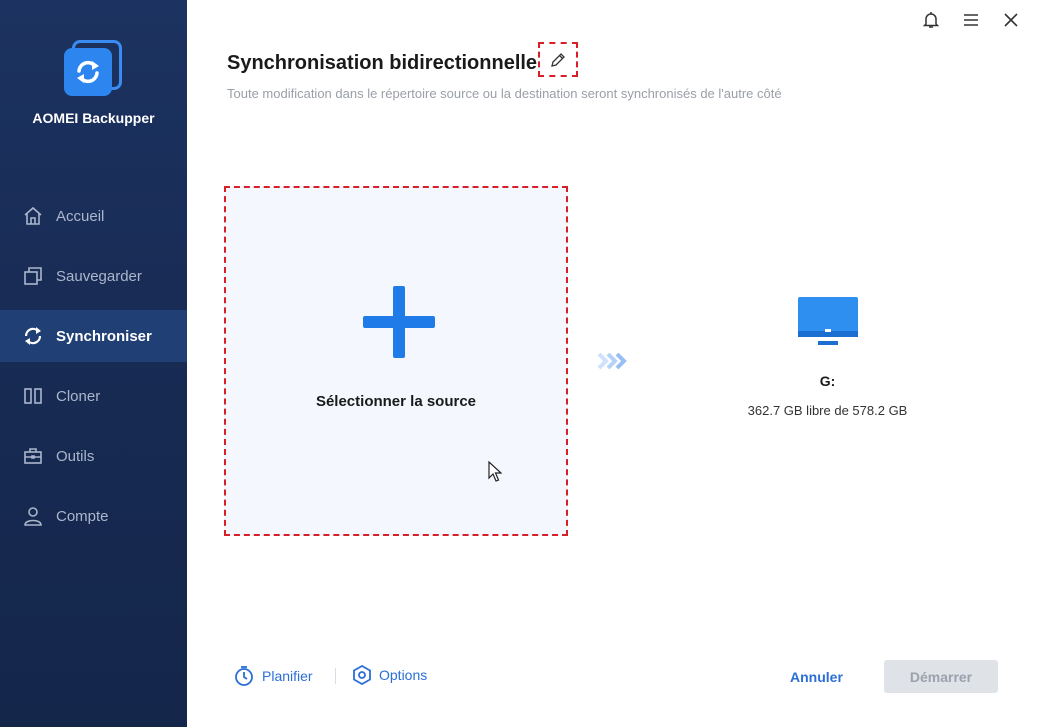 This screenshot has height=727, width=1039. Describe the element at coordinates (827, 356) in the screenshot. I see `destination-drive: G: 362.7 GB libre de 578.2 GB` at that location.